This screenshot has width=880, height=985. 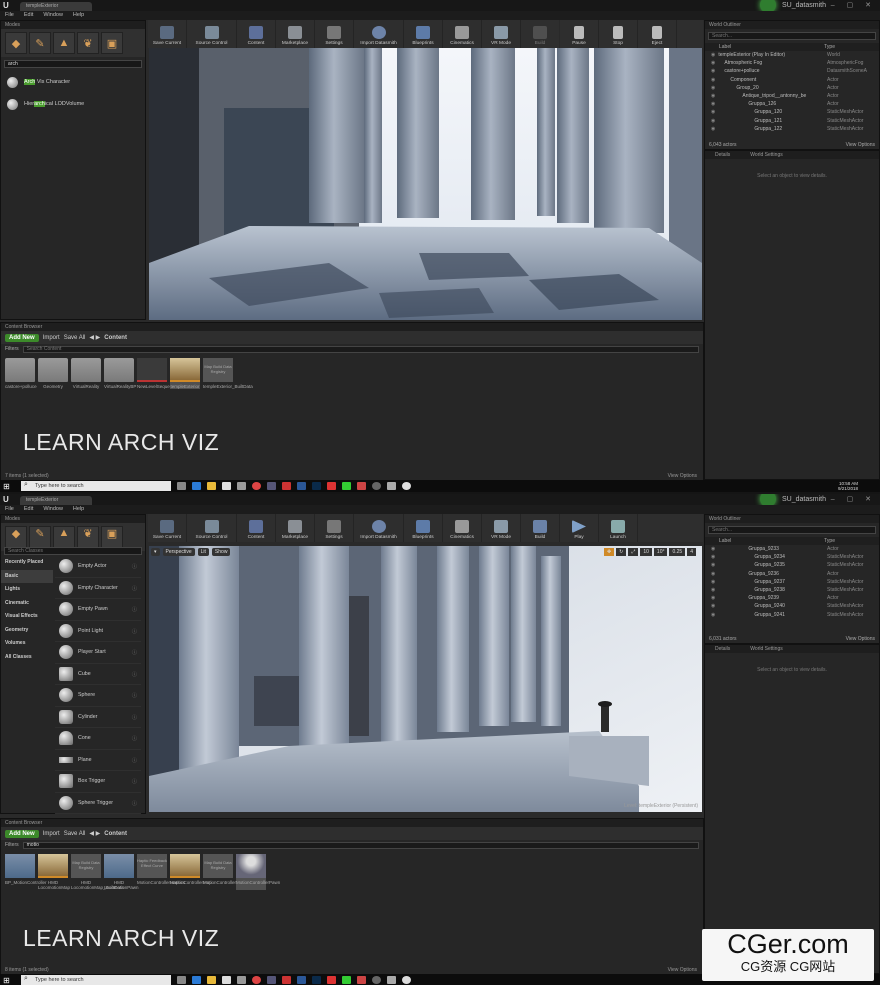 I want to click on content-search-input: Search Content, so click(x=360, y=349).